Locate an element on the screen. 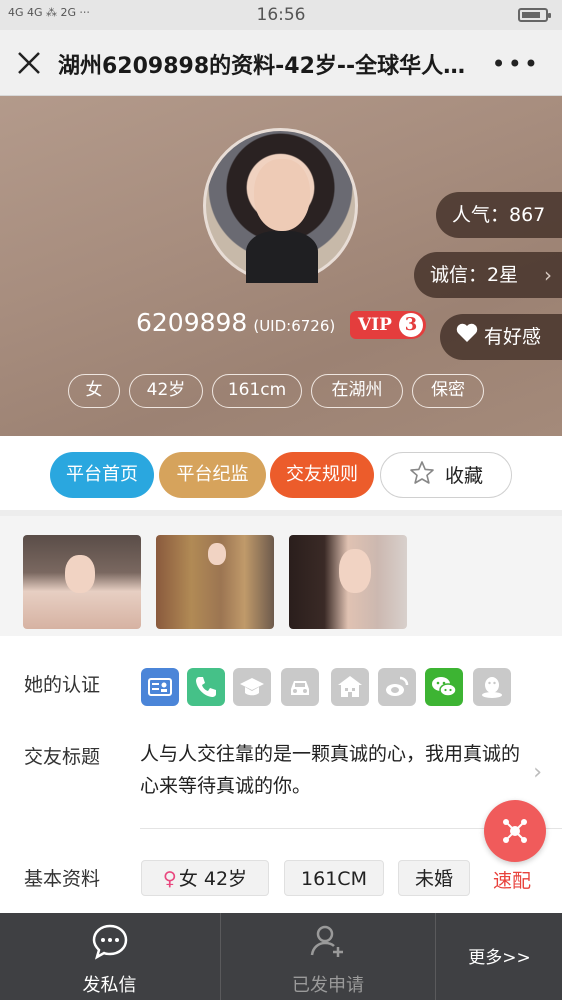  car-icon is located at coordinates (300, 687).